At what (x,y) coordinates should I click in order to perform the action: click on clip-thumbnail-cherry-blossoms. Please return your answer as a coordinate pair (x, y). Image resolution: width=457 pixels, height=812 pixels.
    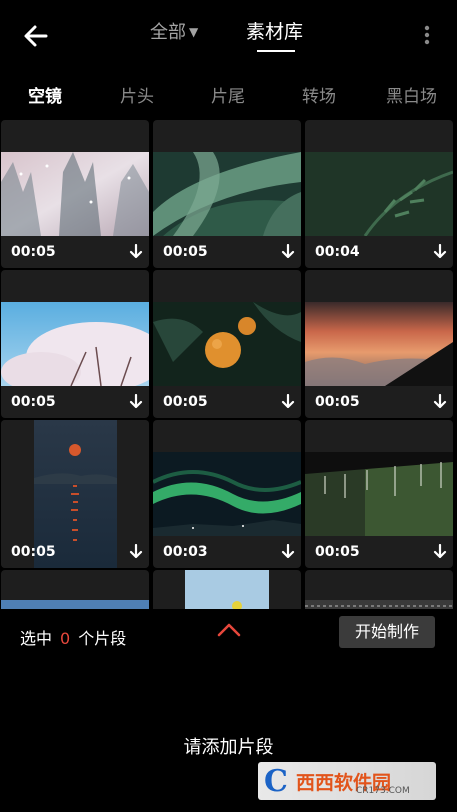
    Looking at the image, I should click on (75, 344).